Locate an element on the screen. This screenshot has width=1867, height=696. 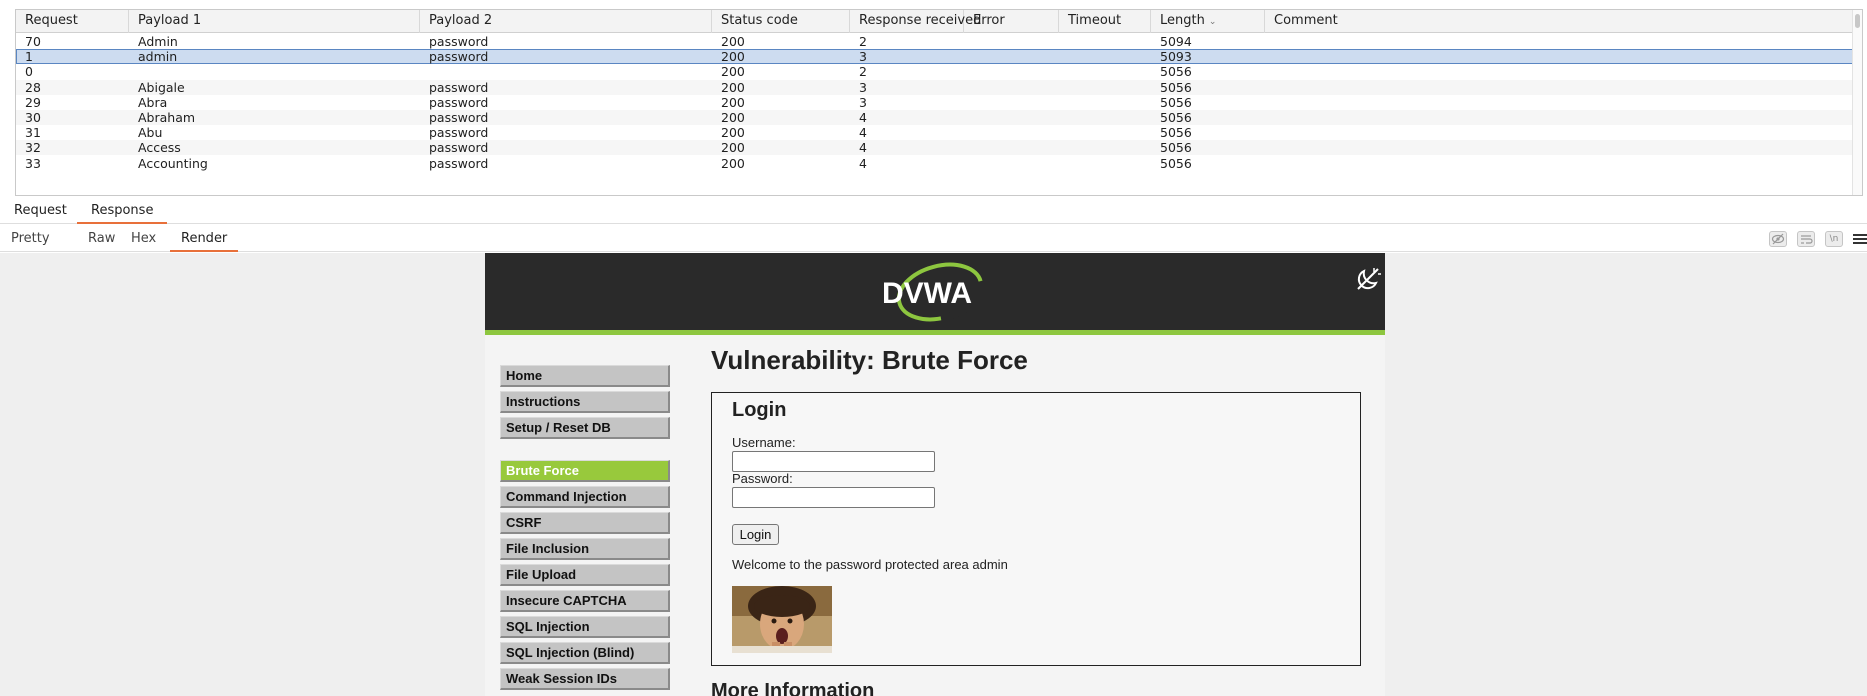
table-row: 70 Admin password 200 2 5094 is located at coordinates (935, 41).